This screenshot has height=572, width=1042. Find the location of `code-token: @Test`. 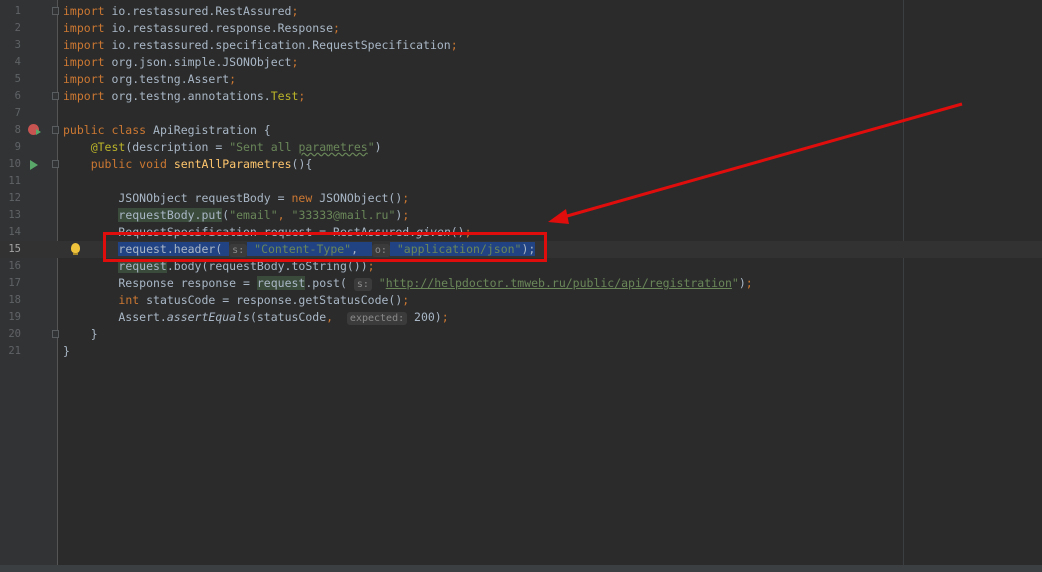

code-token: @Test is located at coordinates (108, 147).